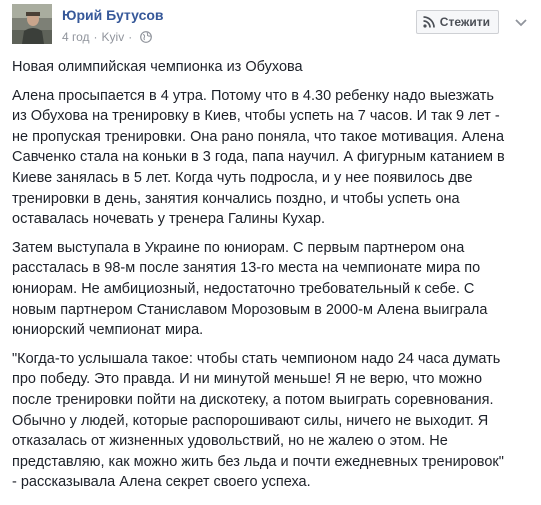 Image resolution: width=541 pixels, height=505 pixels. Describe the element at coordinates (464, 22) in the screenshot. I see `follow-button-label: Стежити` at that location.